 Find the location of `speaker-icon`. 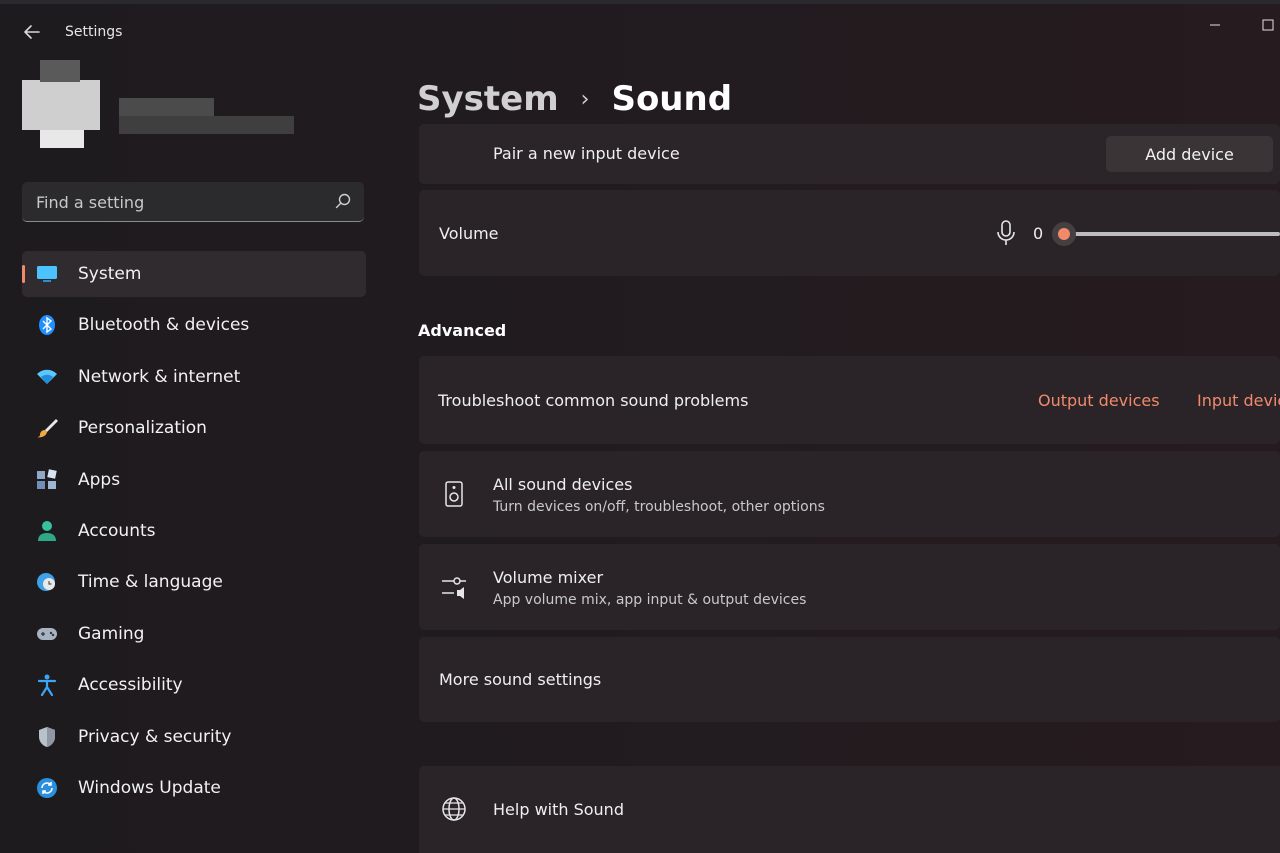

speaker-icon is located at coordinates (454, 494).